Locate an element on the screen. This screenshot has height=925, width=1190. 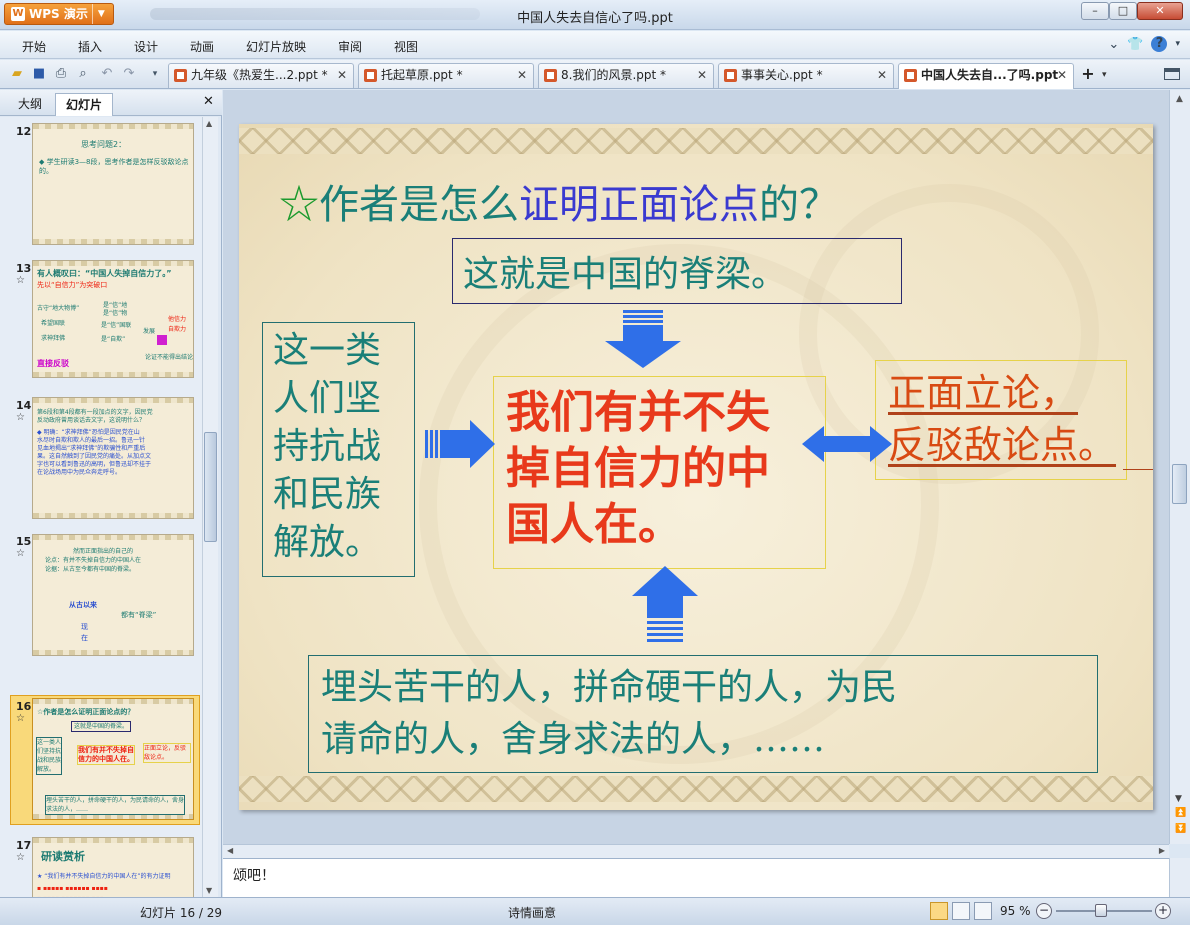
collapse-ribbon-icon: ⌄ is located at coordinates (1113, 44).